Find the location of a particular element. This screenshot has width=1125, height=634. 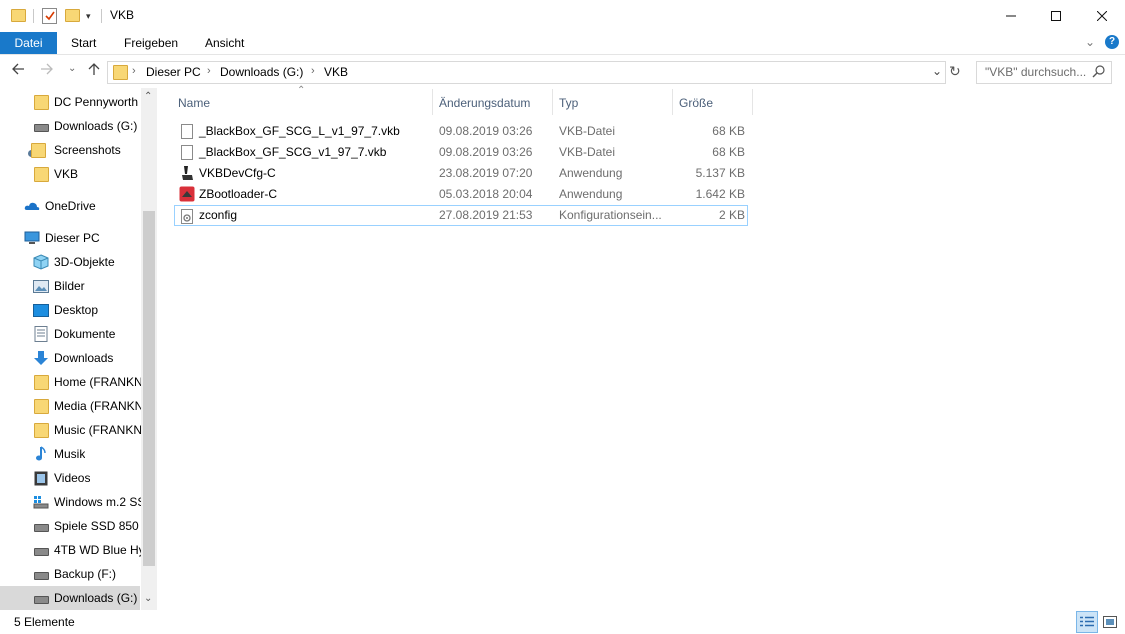

status-item-count: 5 Elemente is located at coordinates (44, 622).